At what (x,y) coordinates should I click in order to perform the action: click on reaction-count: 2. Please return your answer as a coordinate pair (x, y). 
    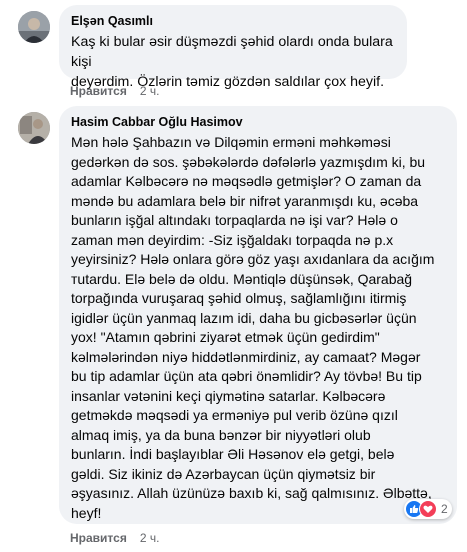
    Looking at the image, I should click on (444, 509).